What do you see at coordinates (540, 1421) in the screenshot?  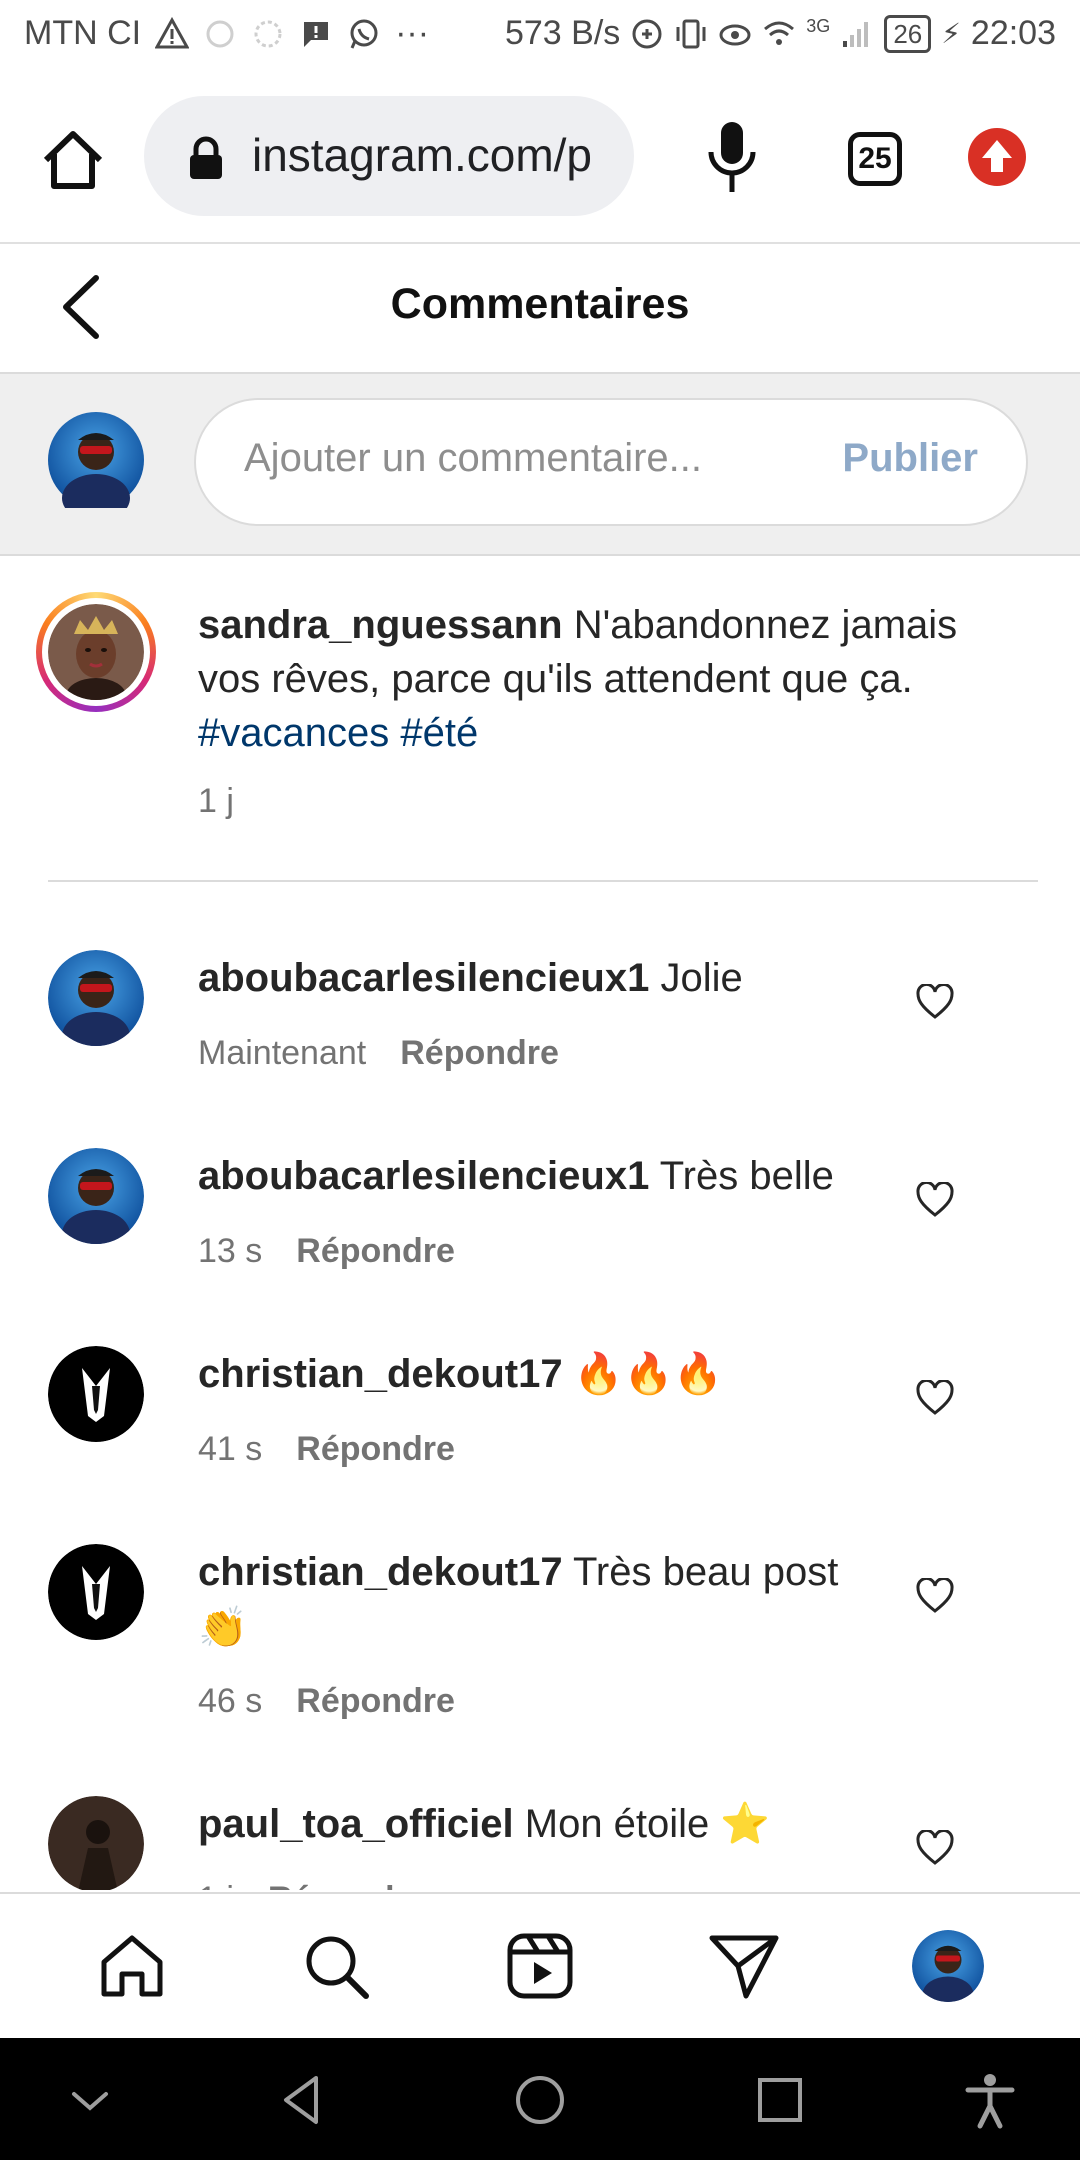 I see `comment-item: christian_dekout17 🔥🔥🔥 41 s Répondre` at bounding box center [540, 1421].